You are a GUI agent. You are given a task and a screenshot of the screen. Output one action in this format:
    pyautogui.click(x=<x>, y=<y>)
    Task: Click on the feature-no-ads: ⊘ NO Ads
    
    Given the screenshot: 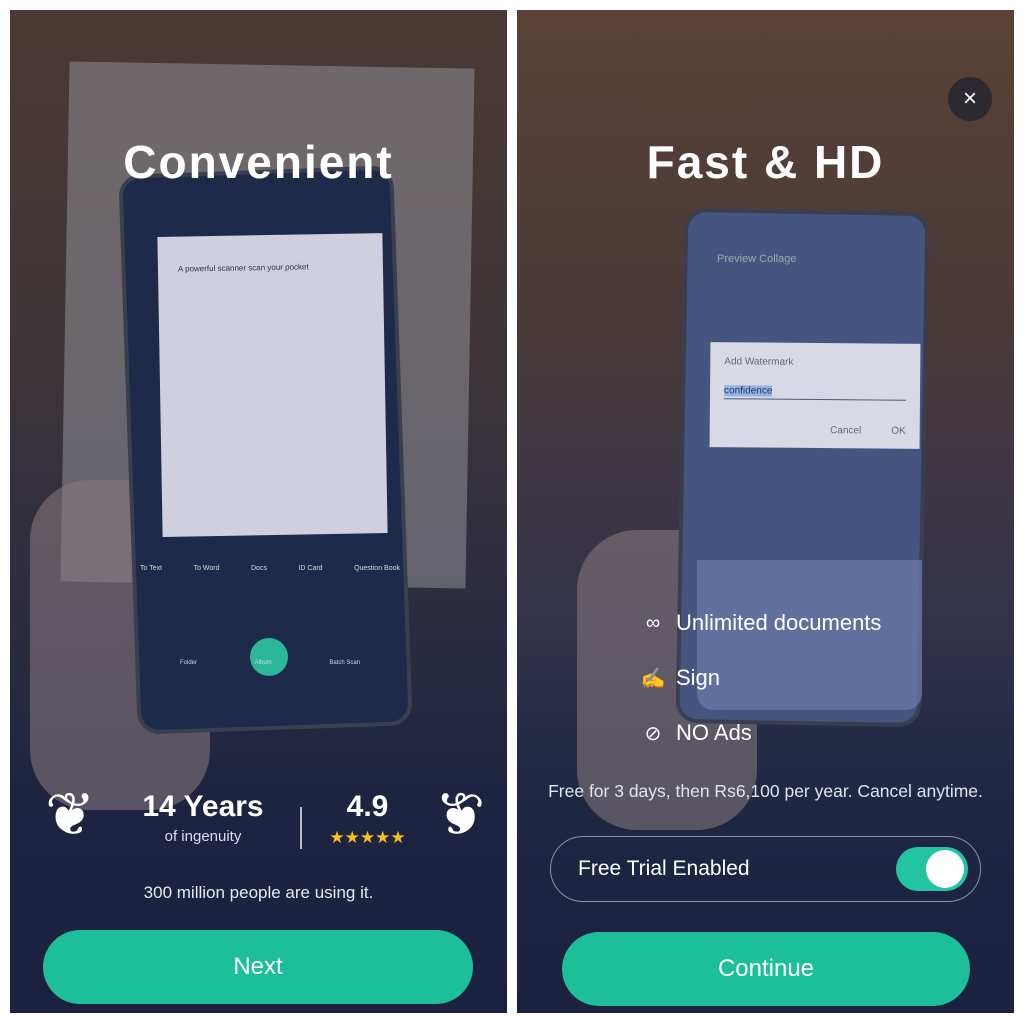 What is the action you would take?
    pyautogui.click(x=696, y=733)
    